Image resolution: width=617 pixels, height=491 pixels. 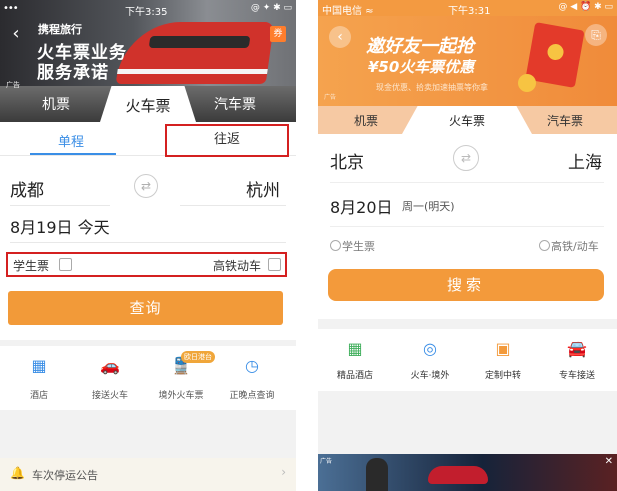 I want to click on coupon-badge: 券, so click(x=278, y=34).